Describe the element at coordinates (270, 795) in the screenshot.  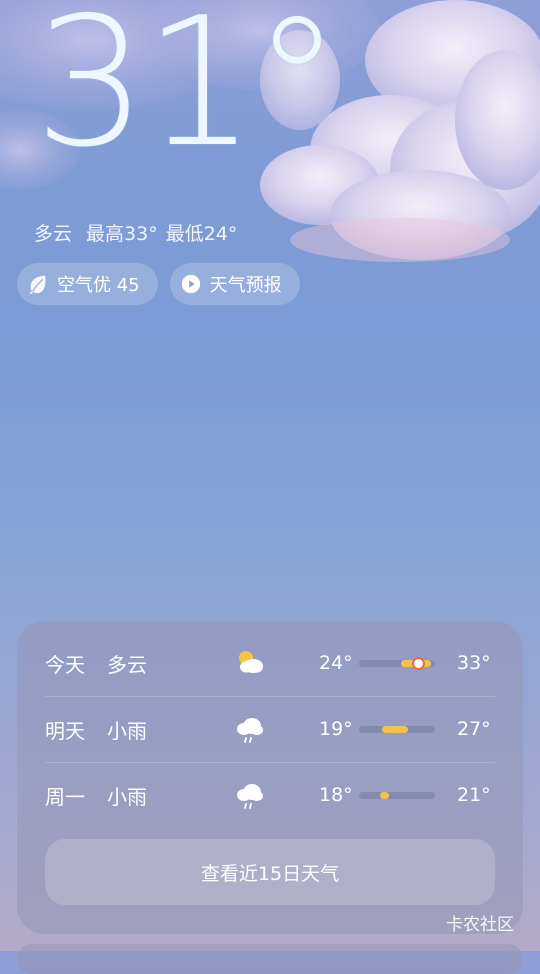
I see `forecast-row-monday: 周一 小雨 18° 21°` at that location.